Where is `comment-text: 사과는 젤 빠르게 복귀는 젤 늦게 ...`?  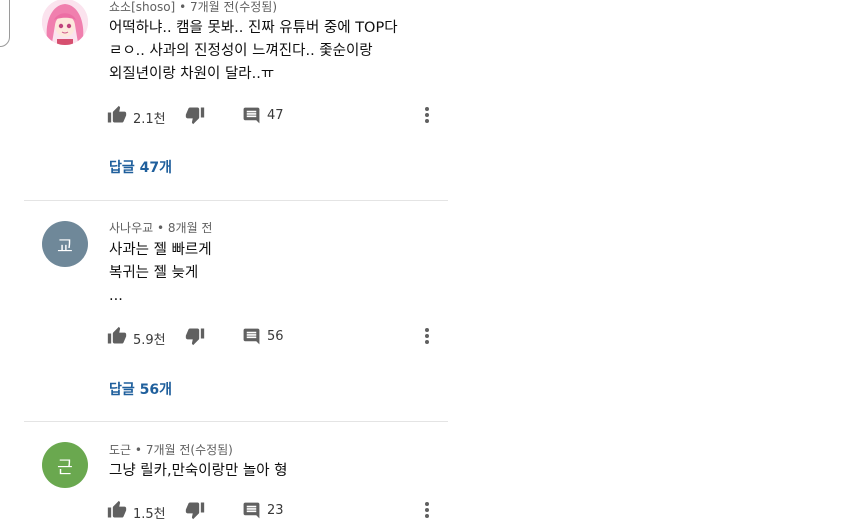 comment-text: 사과는 젤 빠르게 복귀는 젤 늦게 ... is located at coordinates (160, 273).